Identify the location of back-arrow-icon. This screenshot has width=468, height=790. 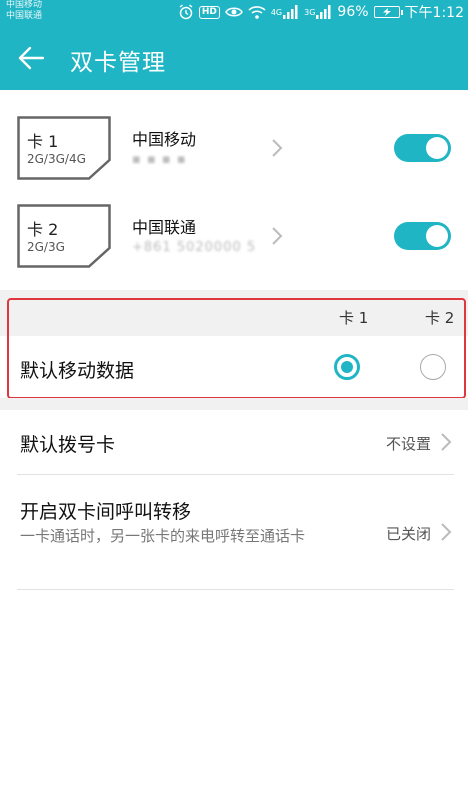
(31, 58).